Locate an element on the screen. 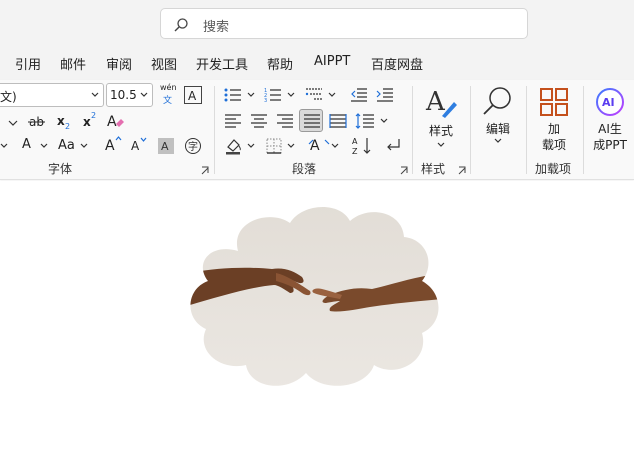 Image resolution: width=634 pixels, height=457 pixels. tab-developer: 开发工具 is located at coordinates (222, 63).